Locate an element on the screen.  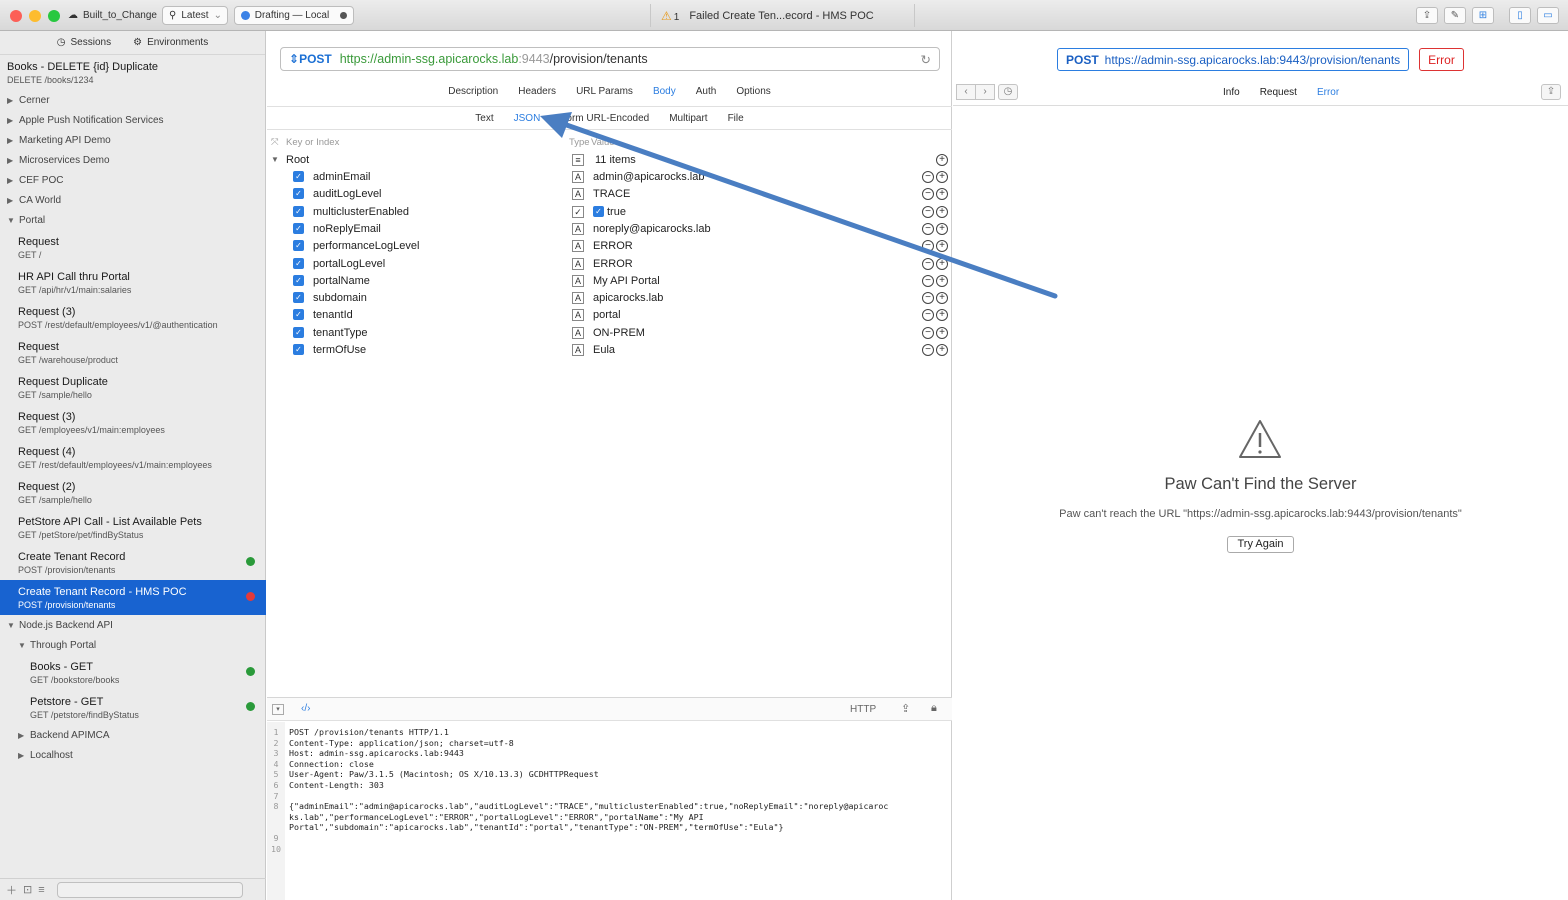
field-key: auditLogLevel is located at coordinates (347, 194).